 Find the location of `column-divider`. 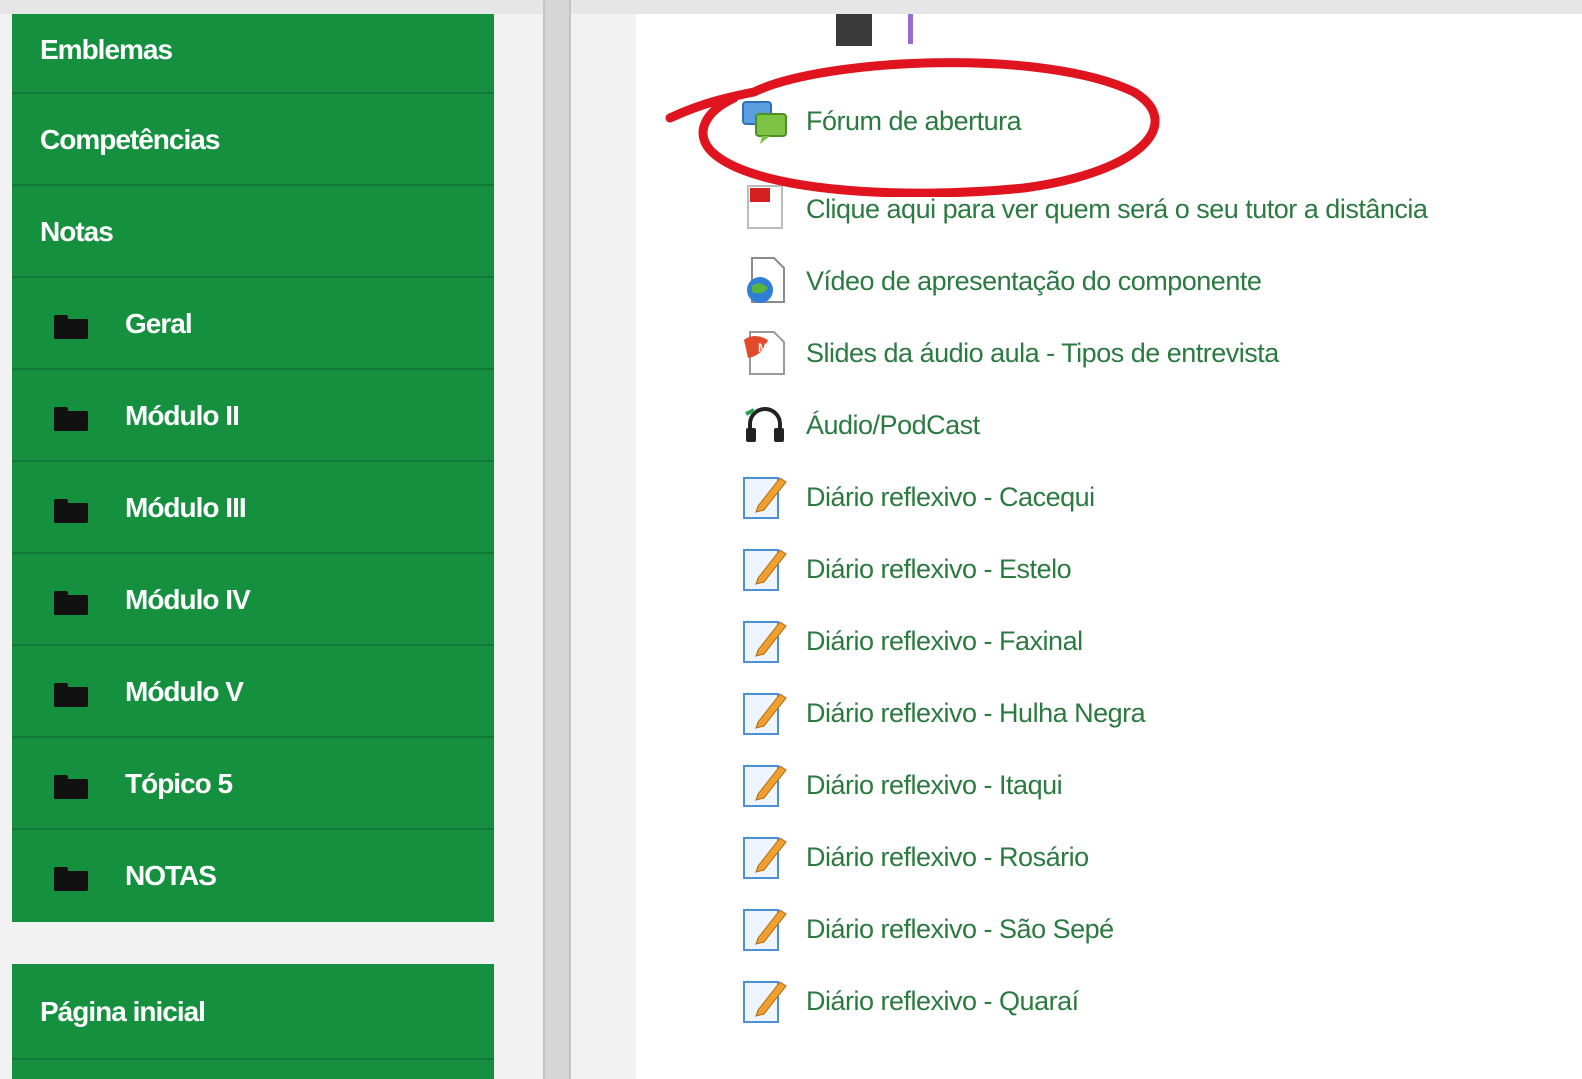

column-divider is located at coordinates (557, 539).